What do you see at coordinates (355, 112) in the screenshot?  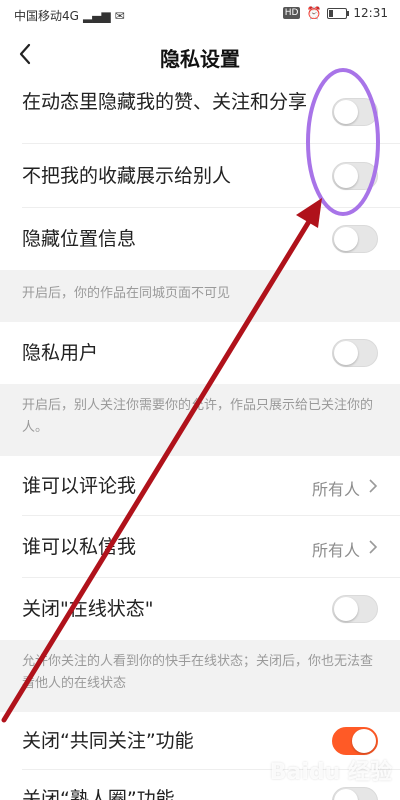 I see `hide-likes-toggle` at bounding box center [355, 112].